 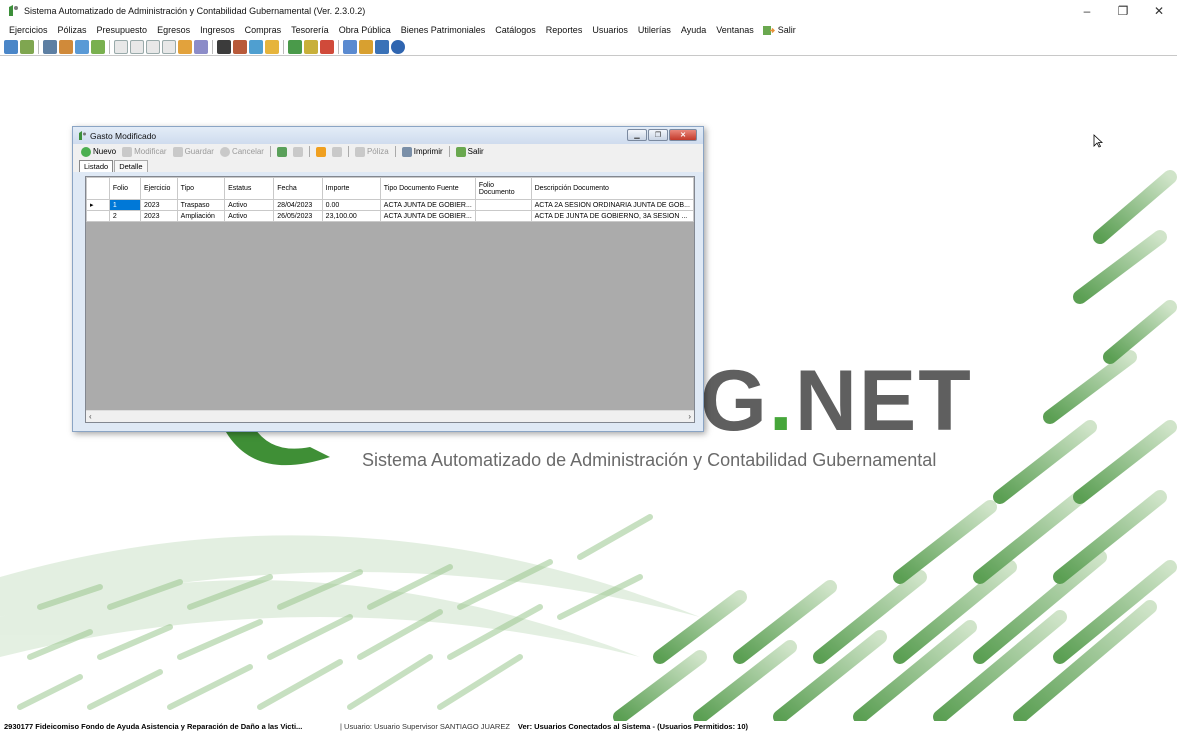 I want to click on col-header-estatus: Estatus, so click(x=249, y=188).